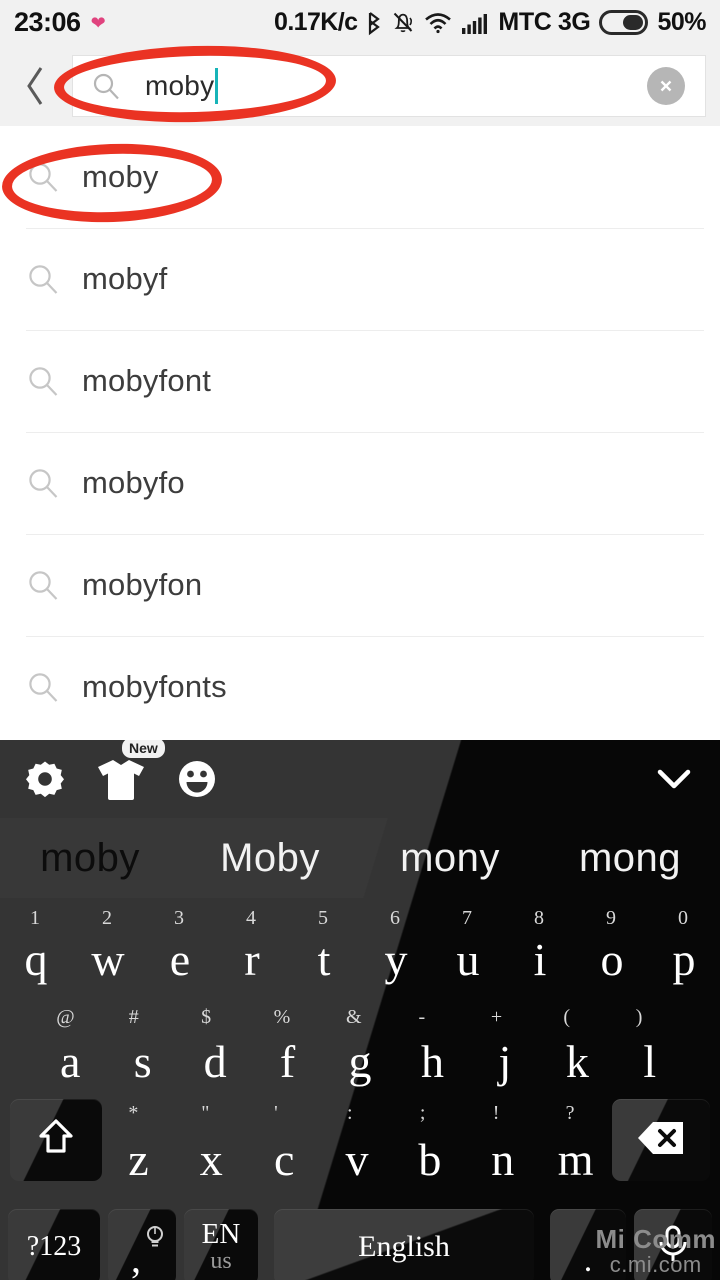 This screenshot has width=720, height=1280. What do you see at coordinates (429, 1149) in the screenshot?
I see `key-b: ; b` at bounding box center [429, 1149].